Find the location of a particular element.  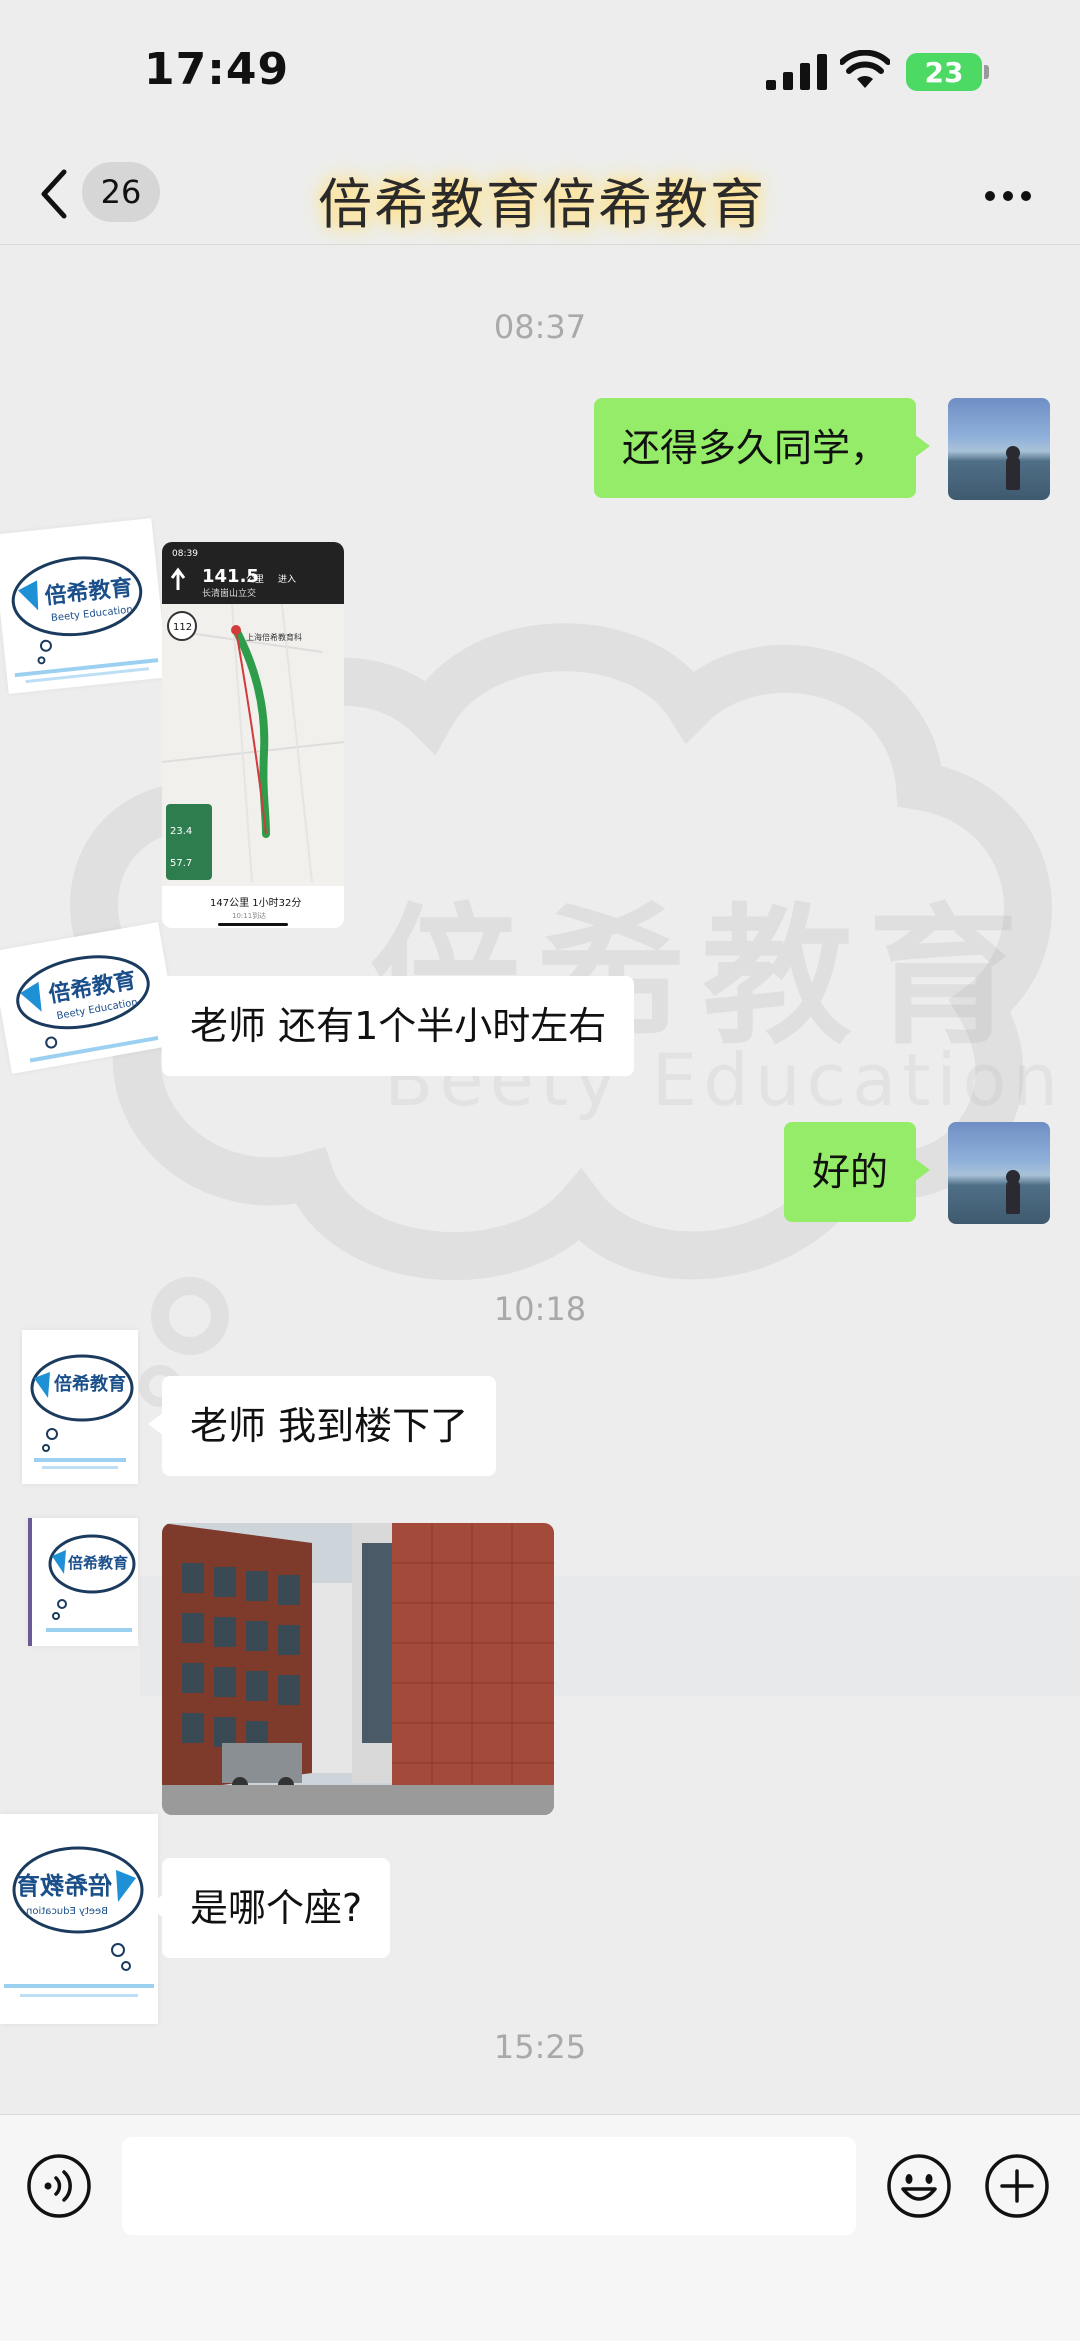

map-arrival: 10:11到达 is located at coordinates (249, 915).